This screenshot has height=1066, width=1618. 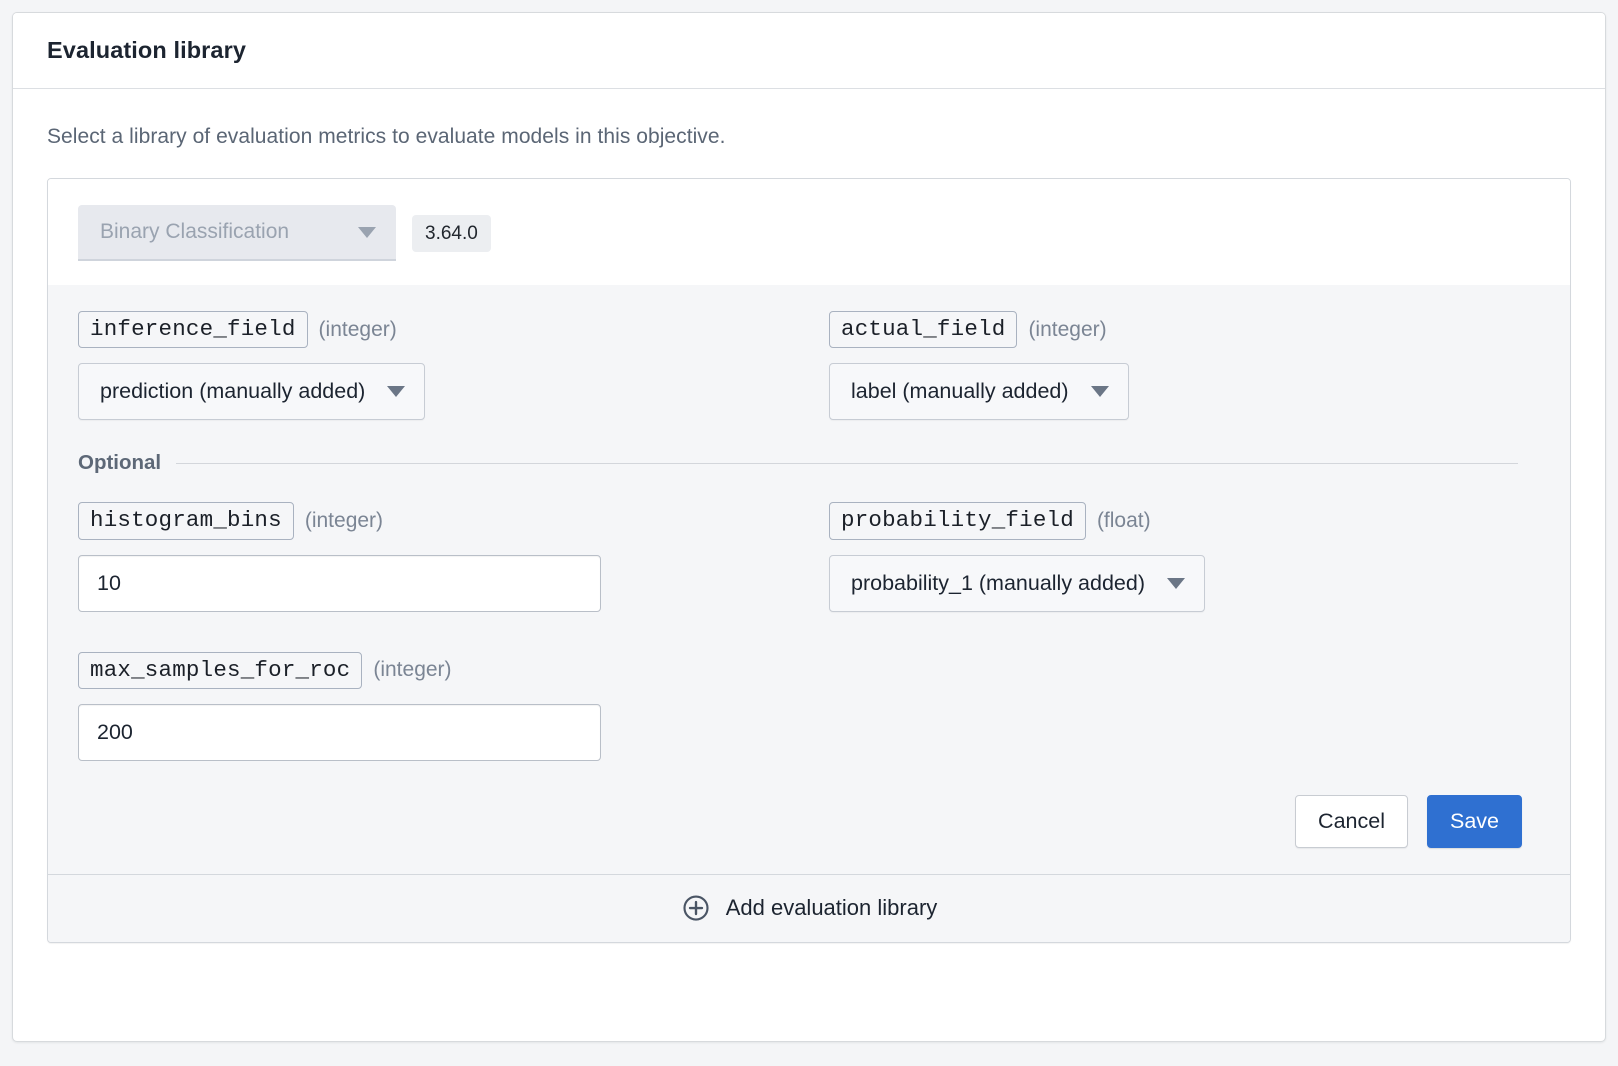 What do you see at coordinates (831, 908) in the screenshot?
I see `add-evaluation-library-label: Add evaluation library` at bounding box center [831, 908].